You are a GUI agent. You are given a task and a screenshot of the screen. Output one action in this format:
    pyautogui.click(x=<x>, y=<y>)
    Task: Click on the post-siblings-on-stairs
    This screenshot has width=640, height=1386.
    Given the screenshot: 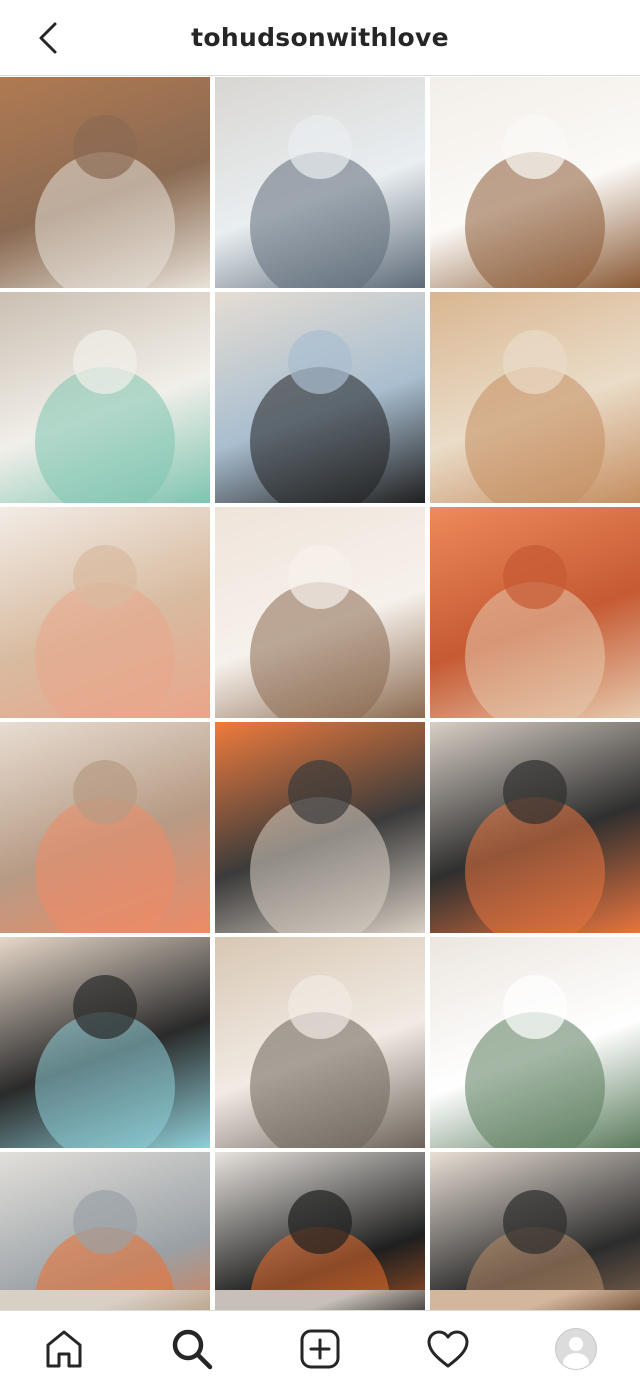 What is the action you would take?
    pyautogui.click(x=535, y=827)
    